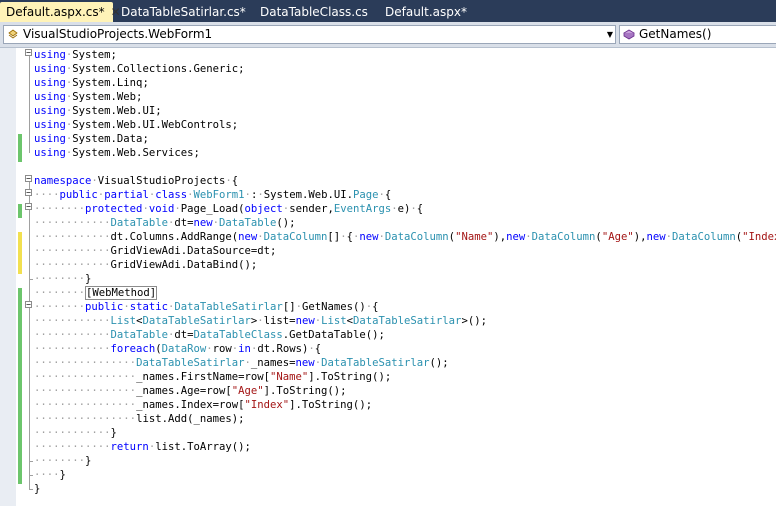 This screenshot has width=776, height=506. I want to click on string-token: "Index", so click(267, 405).